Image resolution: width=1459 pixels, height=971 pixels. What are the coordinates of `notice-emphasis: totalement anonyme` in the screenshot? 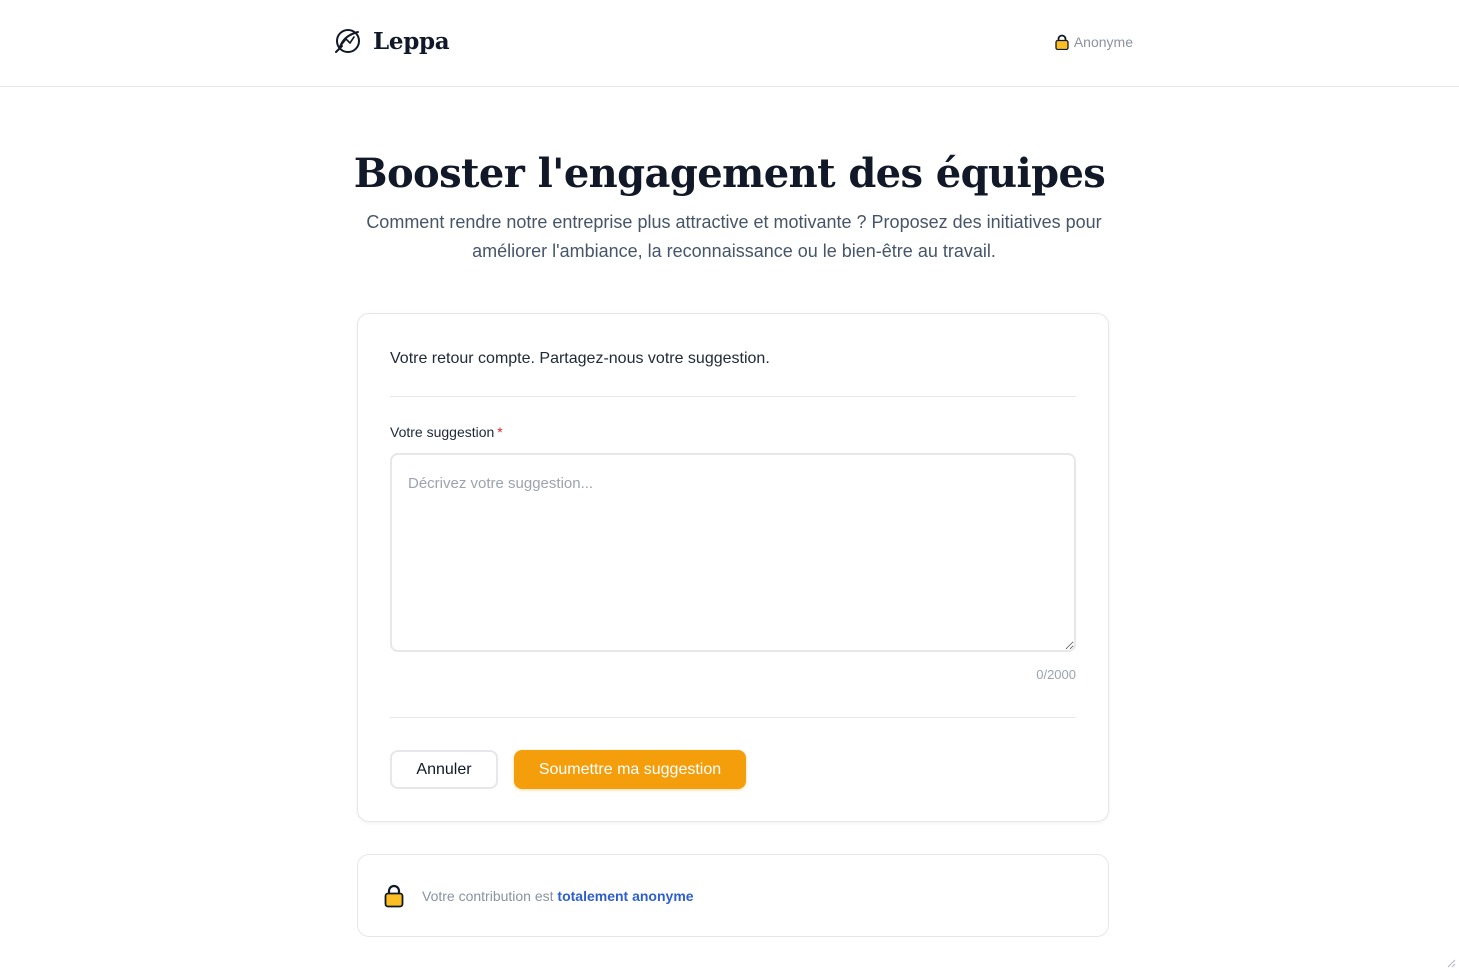 It's located at (625, 896).